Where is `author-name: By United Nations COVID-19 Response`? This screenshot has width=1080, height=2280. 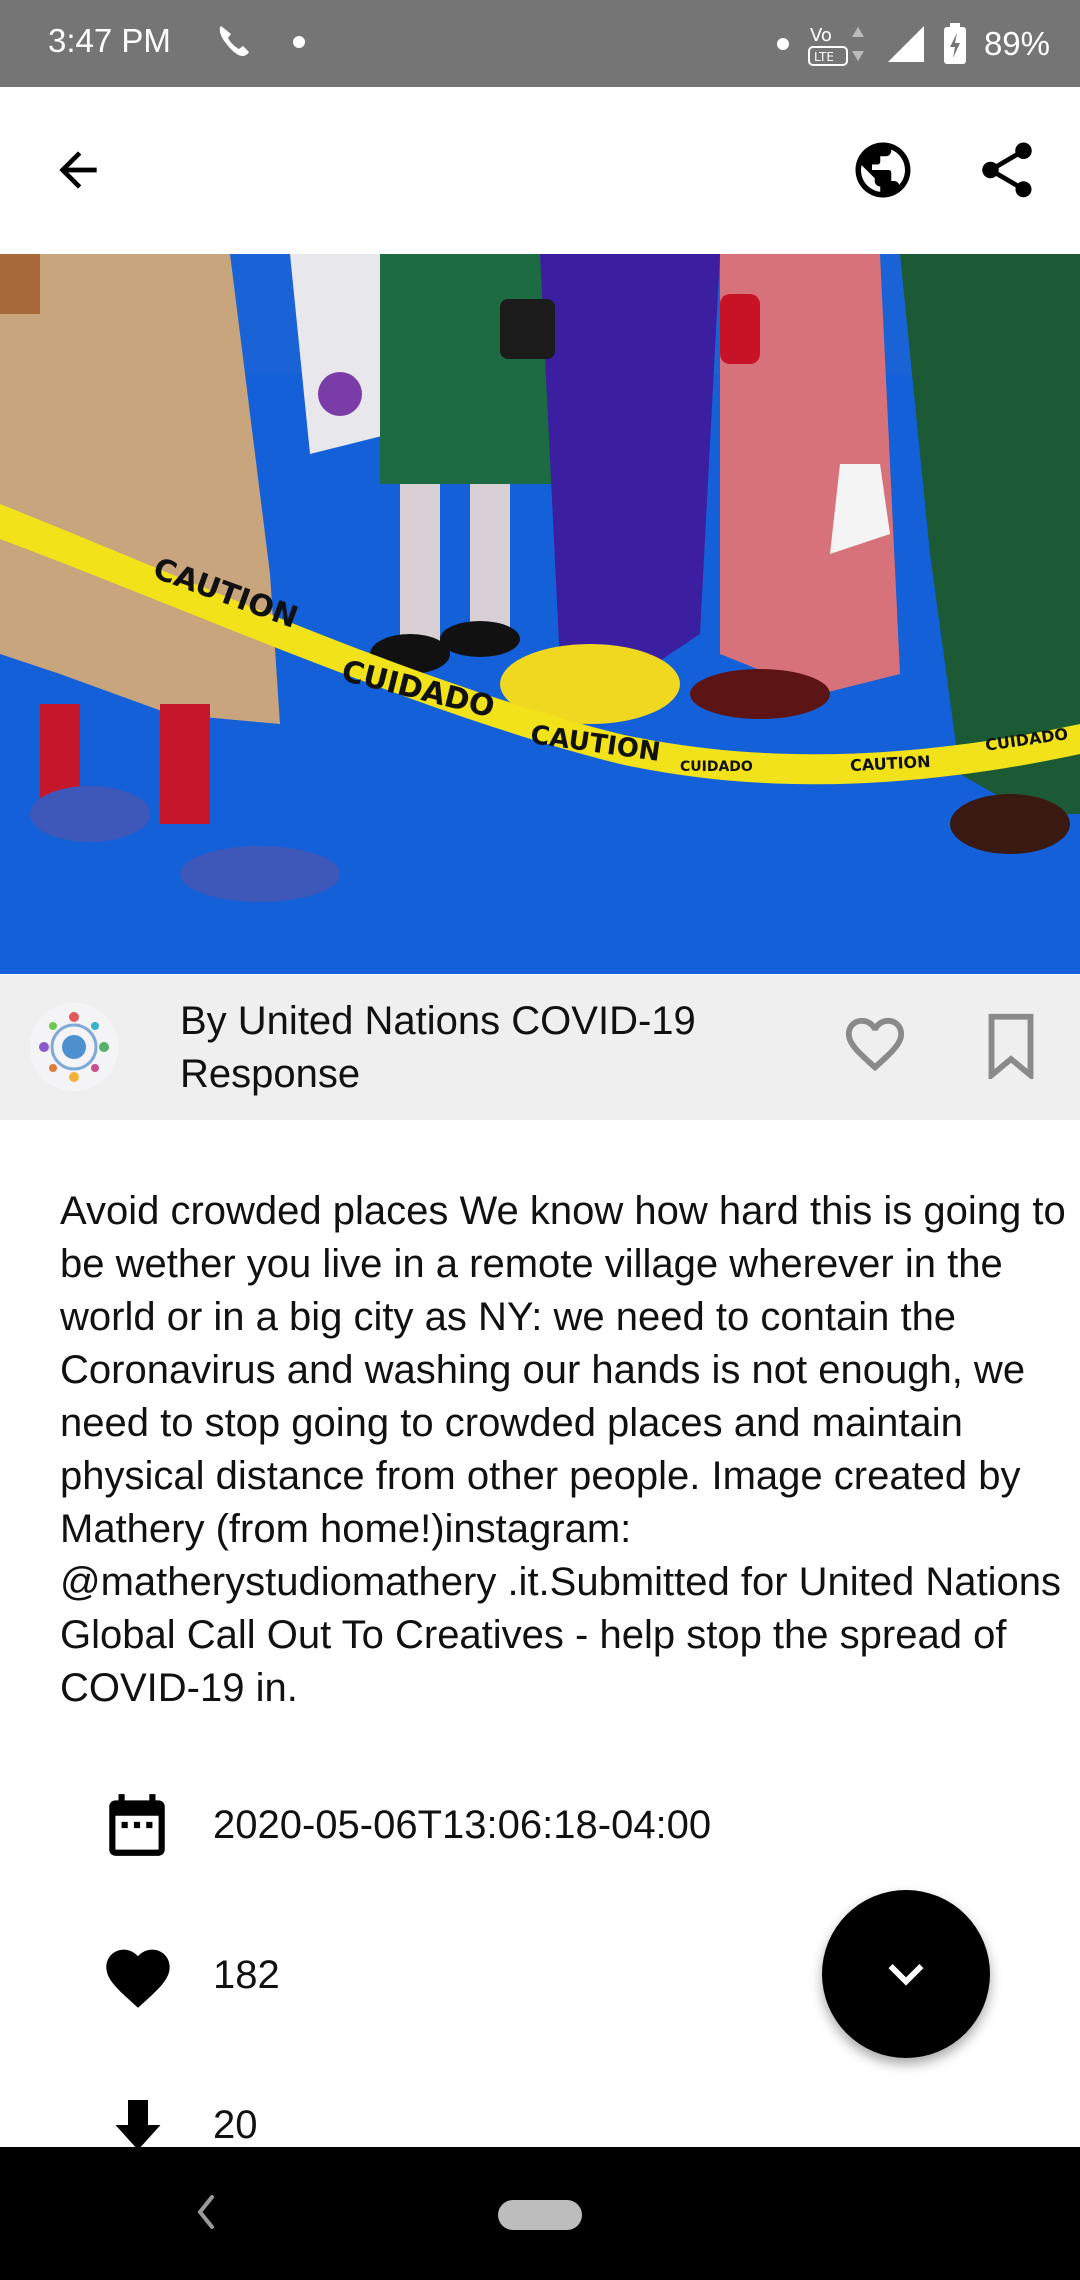 author-name: By United Nations COVID-19 Response is located at coordinates (480, 1048).